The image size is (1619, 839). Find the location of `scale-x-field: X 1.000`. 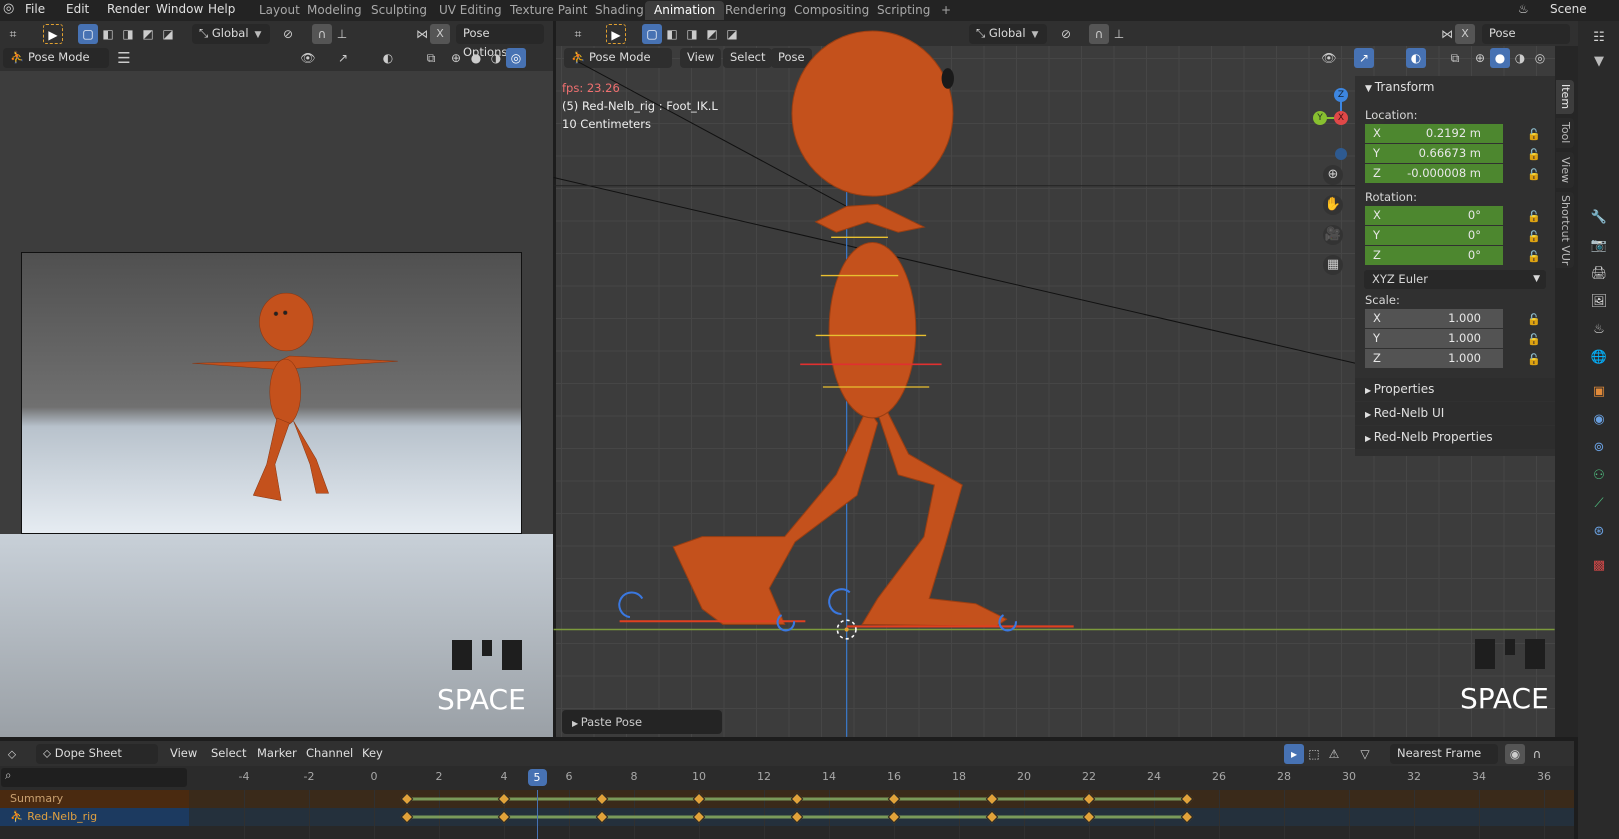

scale-x-field: X 1.000 is located at coordinates (1434, 318).